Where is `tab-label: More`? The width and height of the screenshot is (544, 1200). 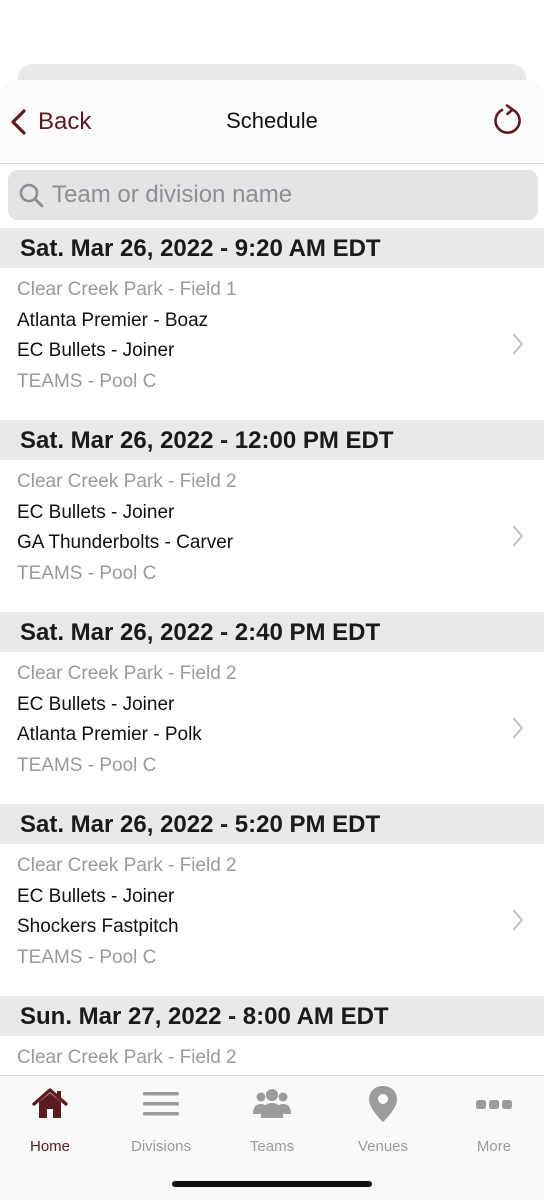 tab-label: More is located at coordinates (494, 1146).